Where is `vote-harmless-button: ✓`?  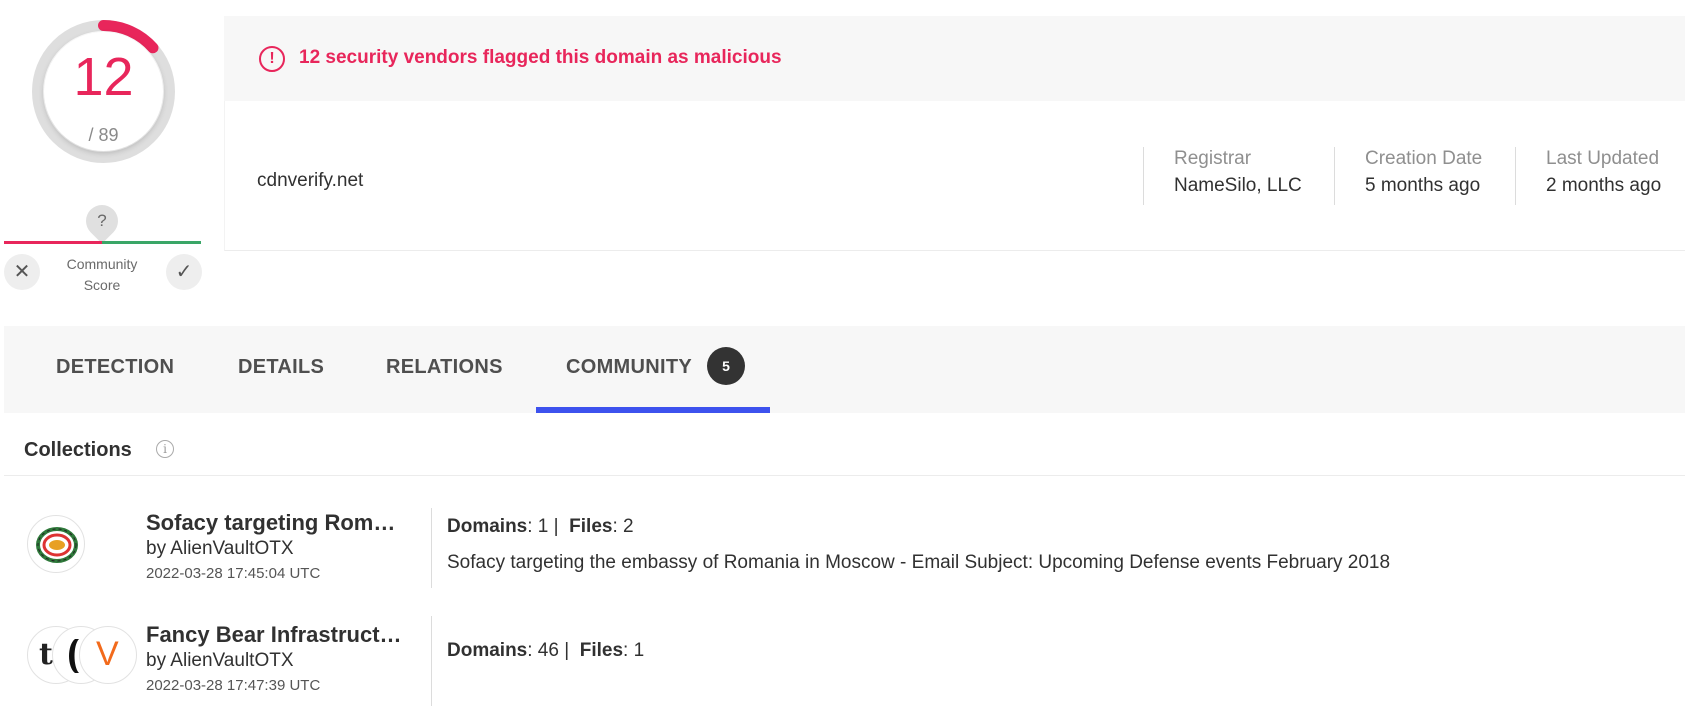
vote-harmless-button: ✓ is located at coordinates (184, 272).